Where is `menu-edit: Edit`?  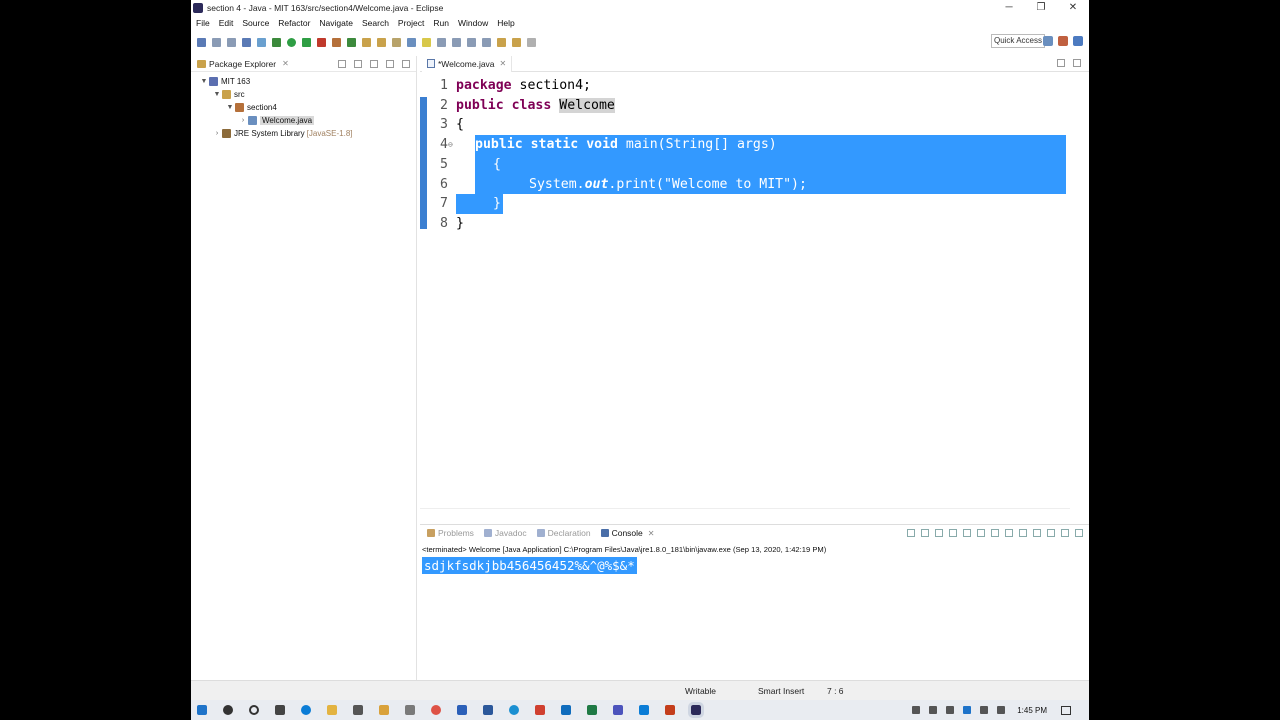
menu-edit: Edit is located at coordinates (226, 23).